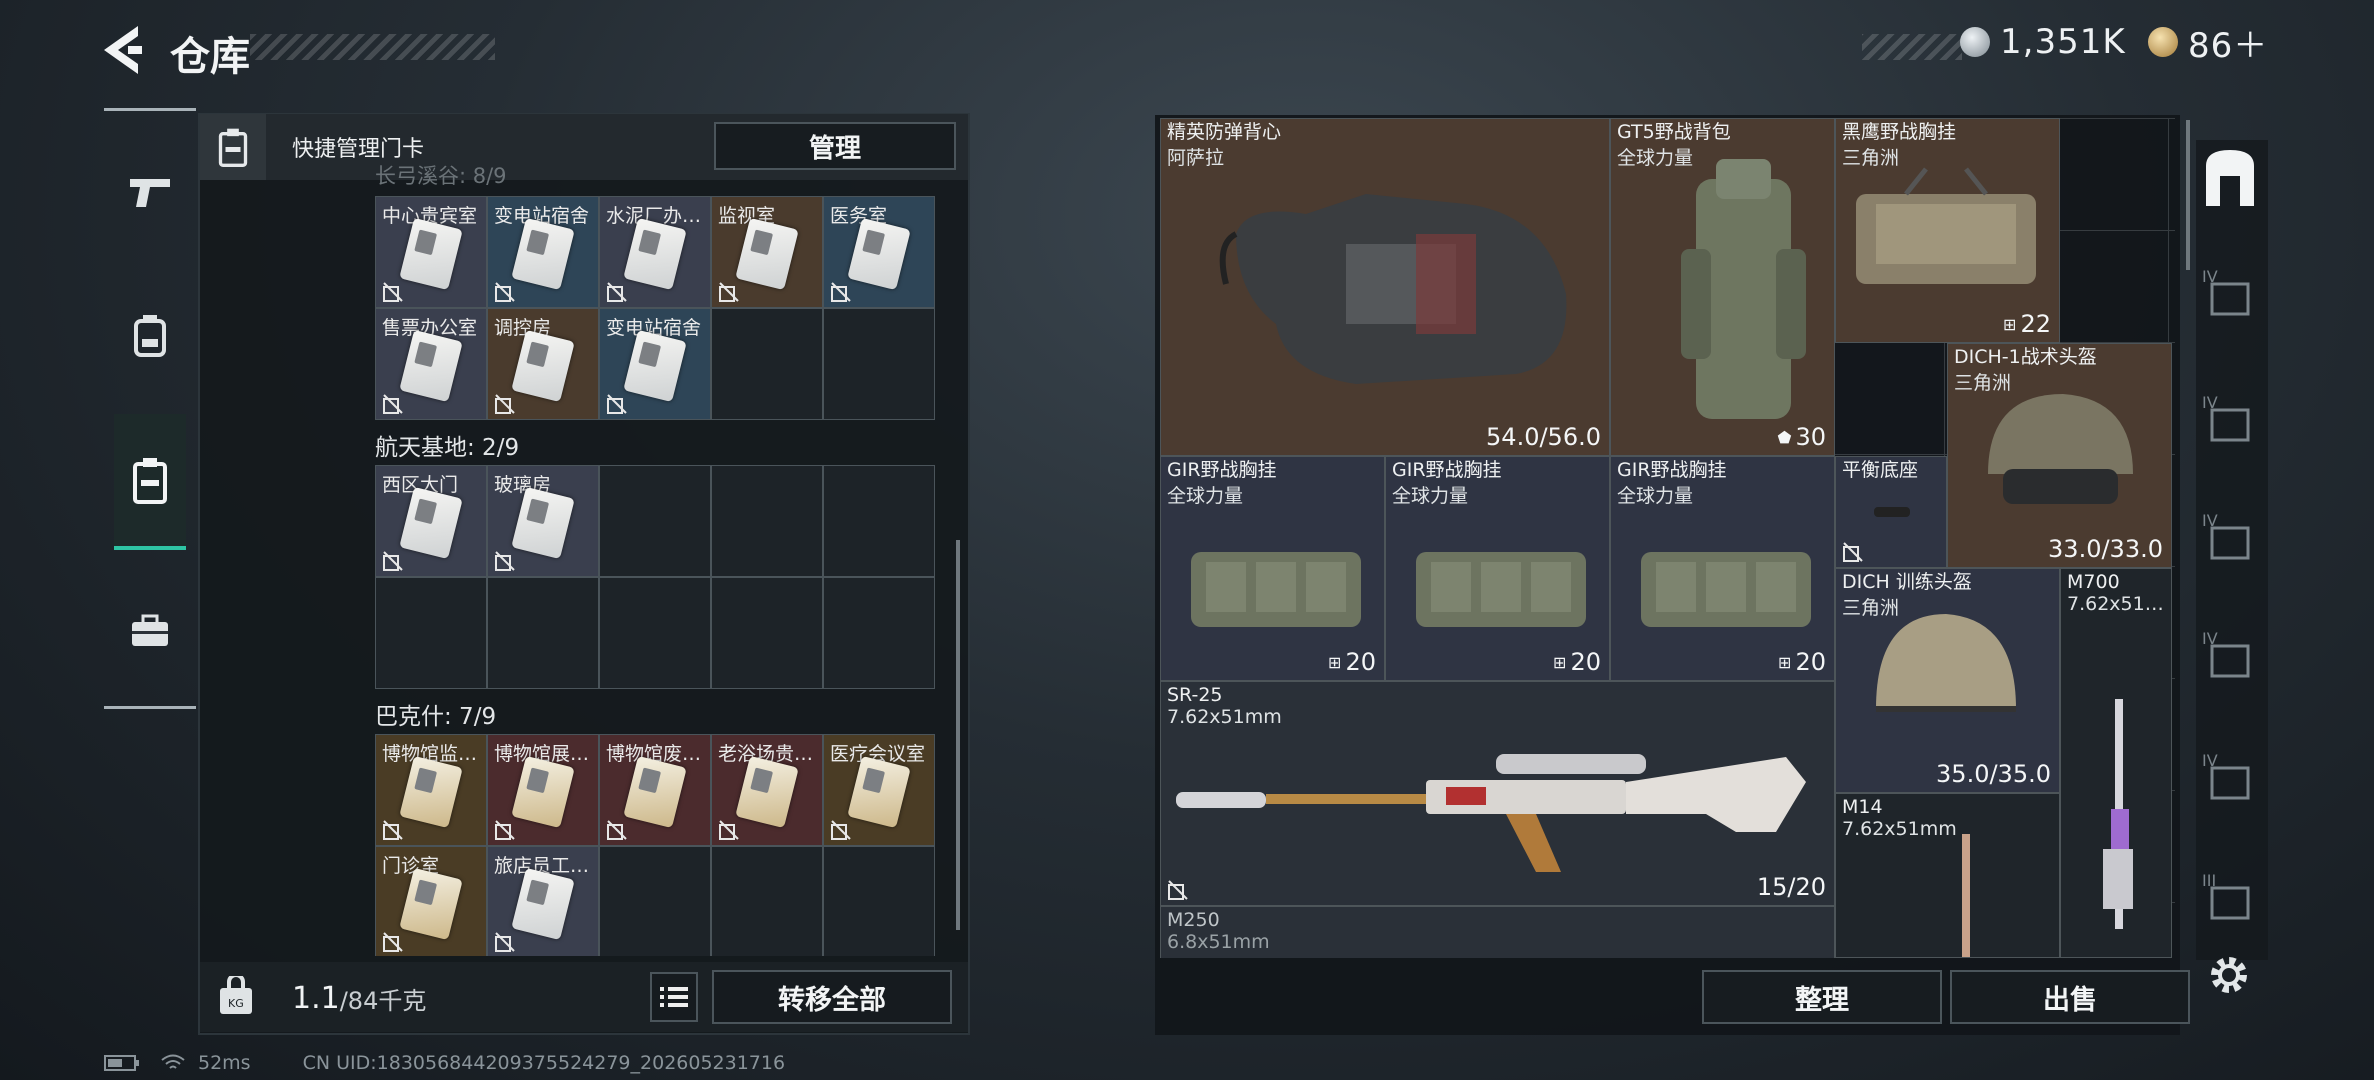  What do you see at coordinates (1722, 287) in the screenshot?
I see `item-gt5-backpack: GT5野战背包 全球力量 ⬟ 30` at bounding box center [1722, 287].